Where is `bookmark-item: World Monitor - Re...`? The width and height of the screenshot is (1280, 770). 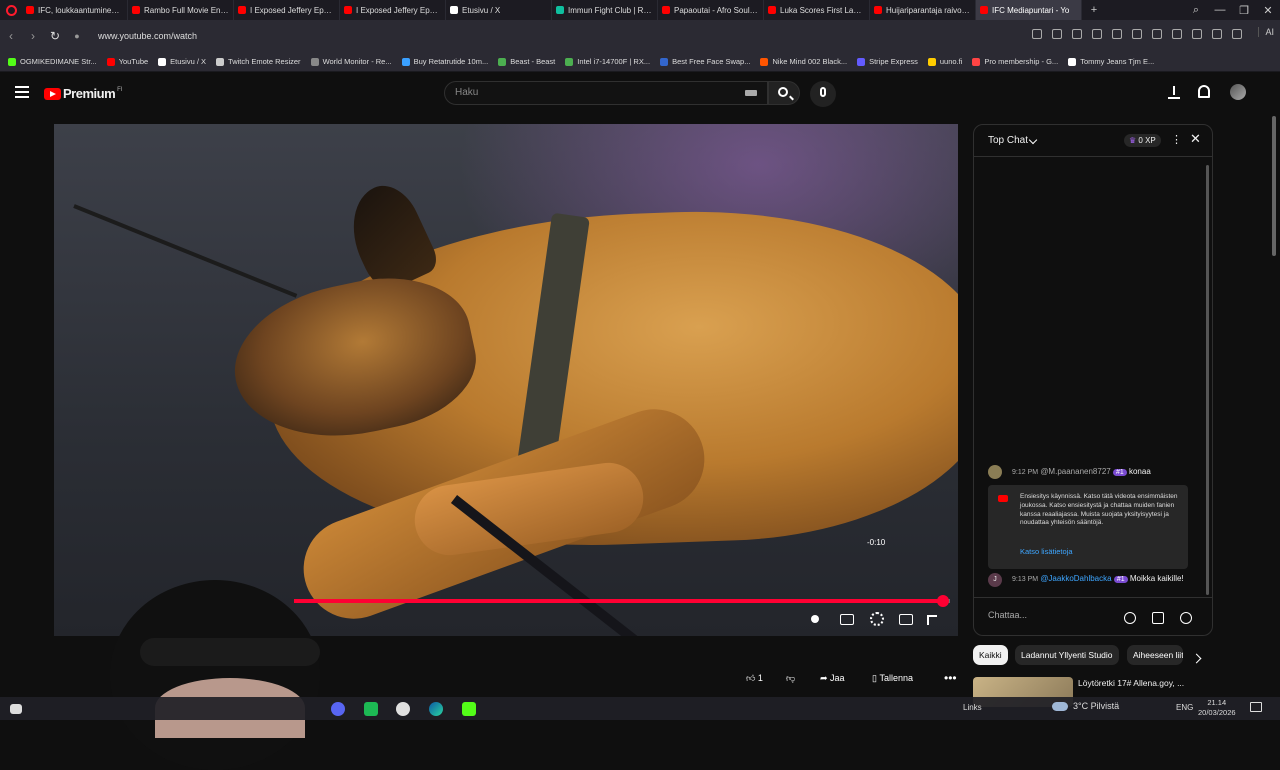
bookmark-item: World Monitor - Re... is located at coordinates (351, 61).